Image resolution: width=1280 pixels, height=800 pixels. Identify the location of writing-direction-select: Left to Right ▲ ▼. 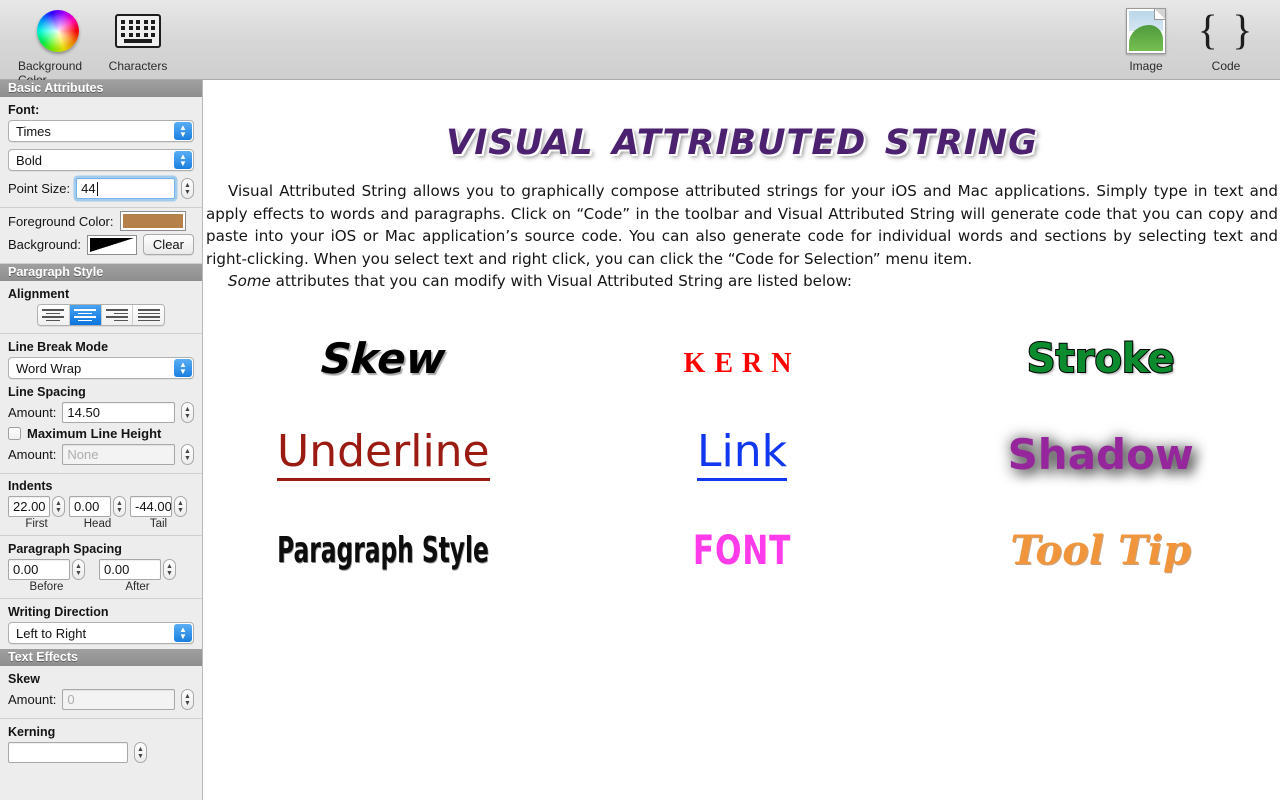
(101, 633).